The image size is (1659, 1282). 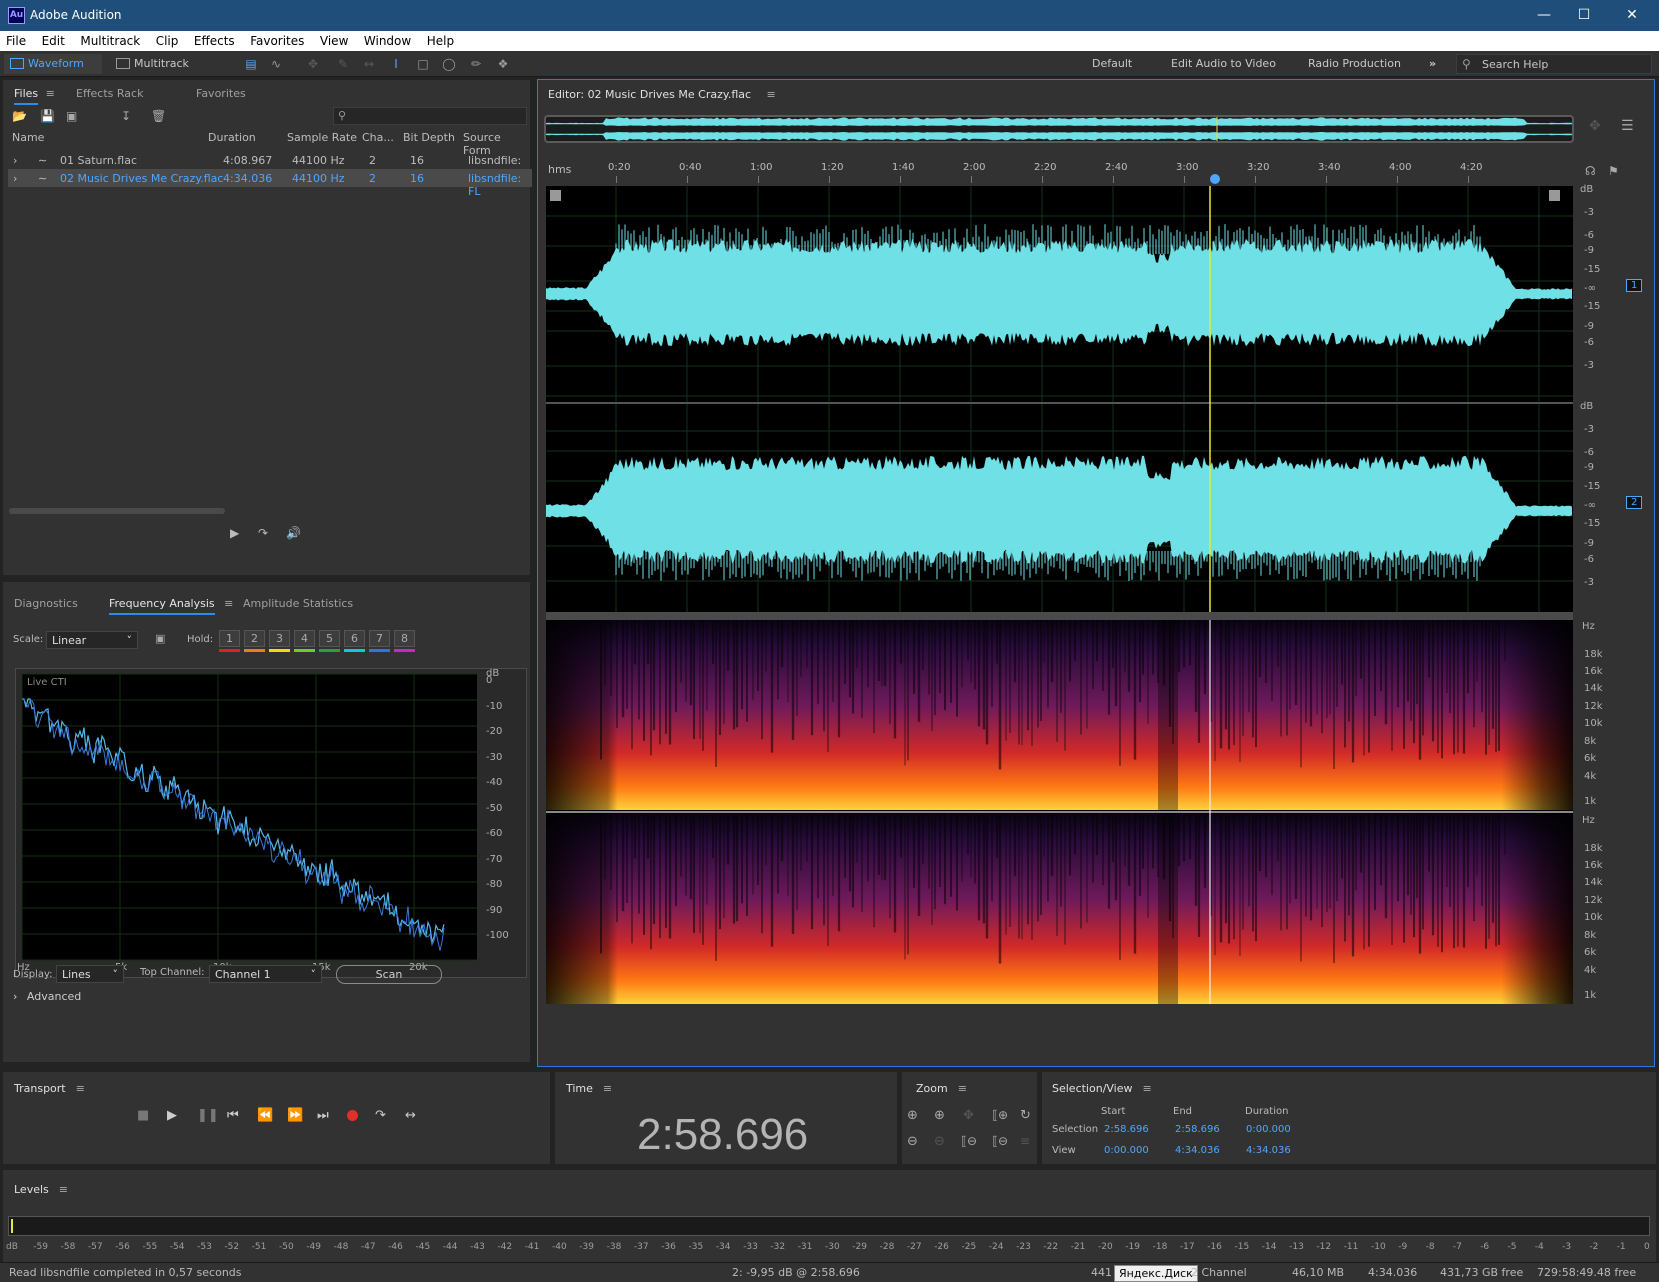 I want to click on search-help-box: ⚲ Search Help, so click(x=1554, y=64).